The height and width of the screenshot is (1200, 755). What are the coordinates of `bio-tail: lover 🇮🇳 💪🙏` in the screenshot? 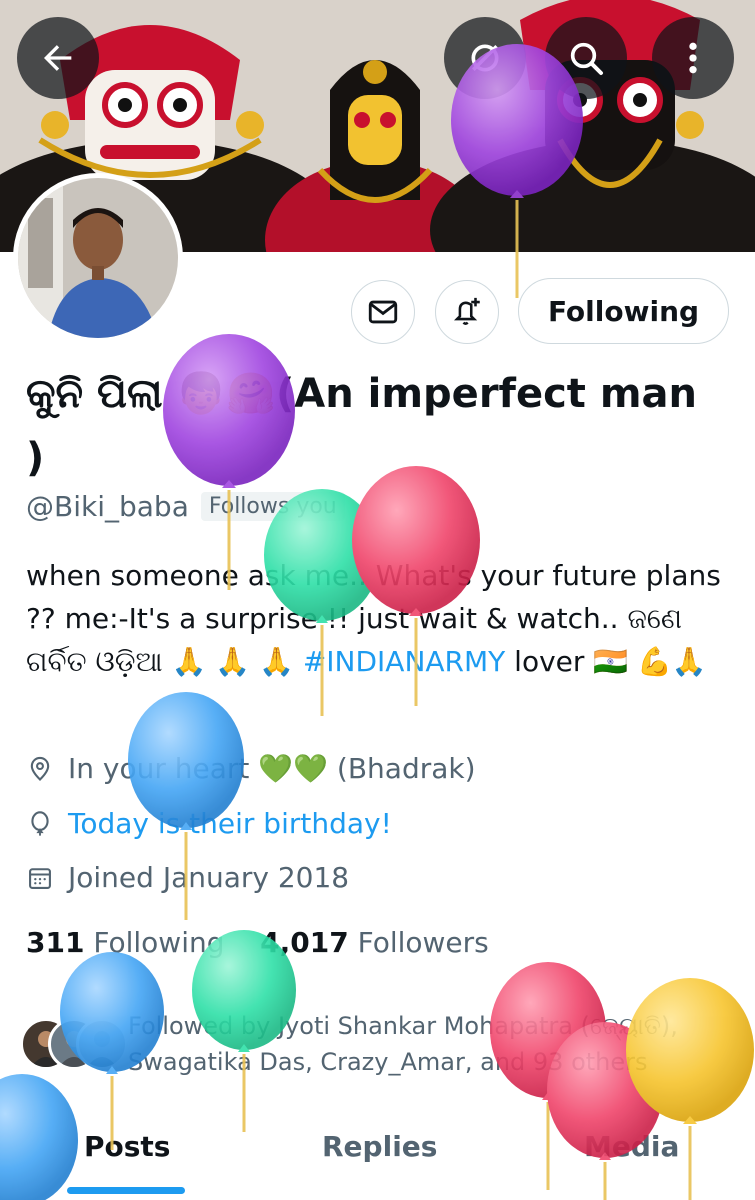 It's located at (606, 661).